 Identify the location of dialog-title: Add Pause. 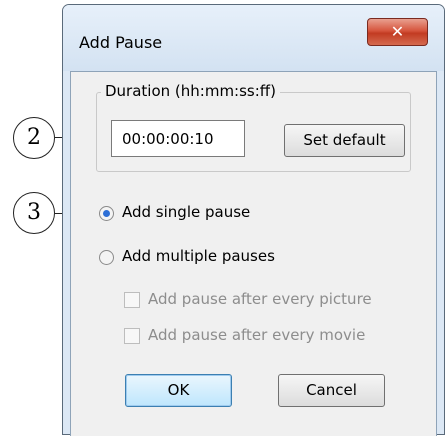
(121, 42).